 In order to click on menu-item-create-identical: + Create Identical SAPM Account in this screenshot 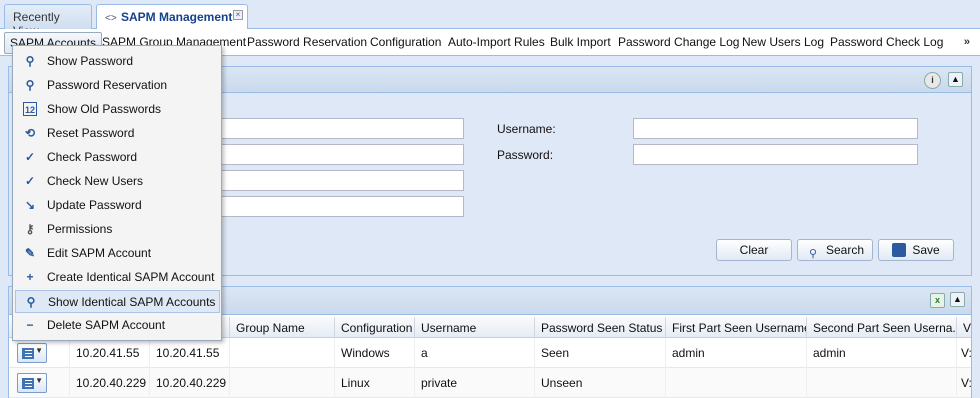, I will do `click(117, 277)`.